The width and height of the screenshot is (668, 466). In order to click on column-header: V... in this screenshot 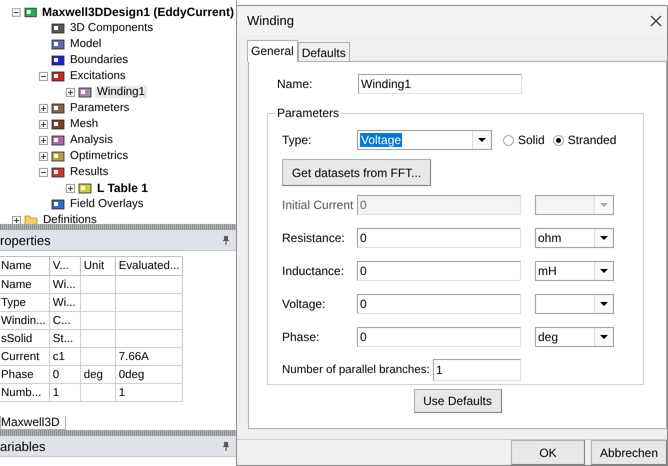, I will do `click(64, 266)`.